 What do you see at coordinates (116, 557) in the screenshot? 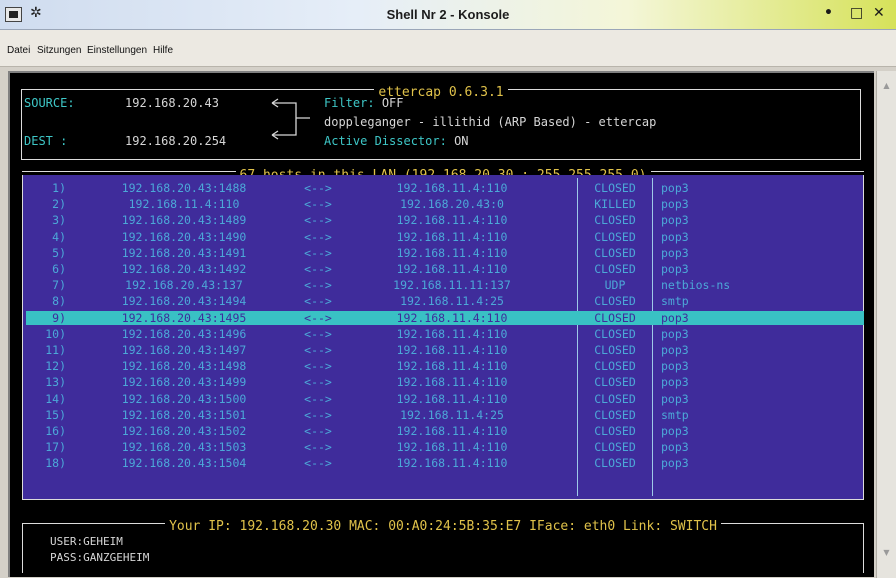
I see `pass-value: GANZGEHEIM` at bounding box center [116, 557].